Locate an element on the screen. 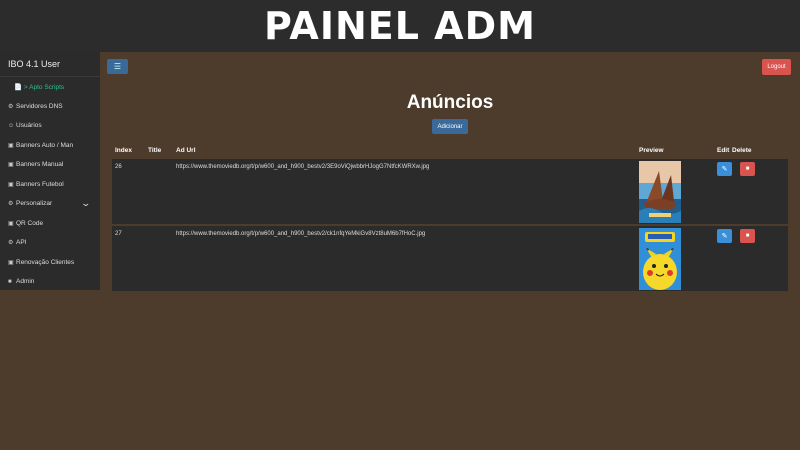 Image resolution: width=800 pixels, height=450 pixels. sidebar-item-label: Admin is located at coordinates (25, 282).